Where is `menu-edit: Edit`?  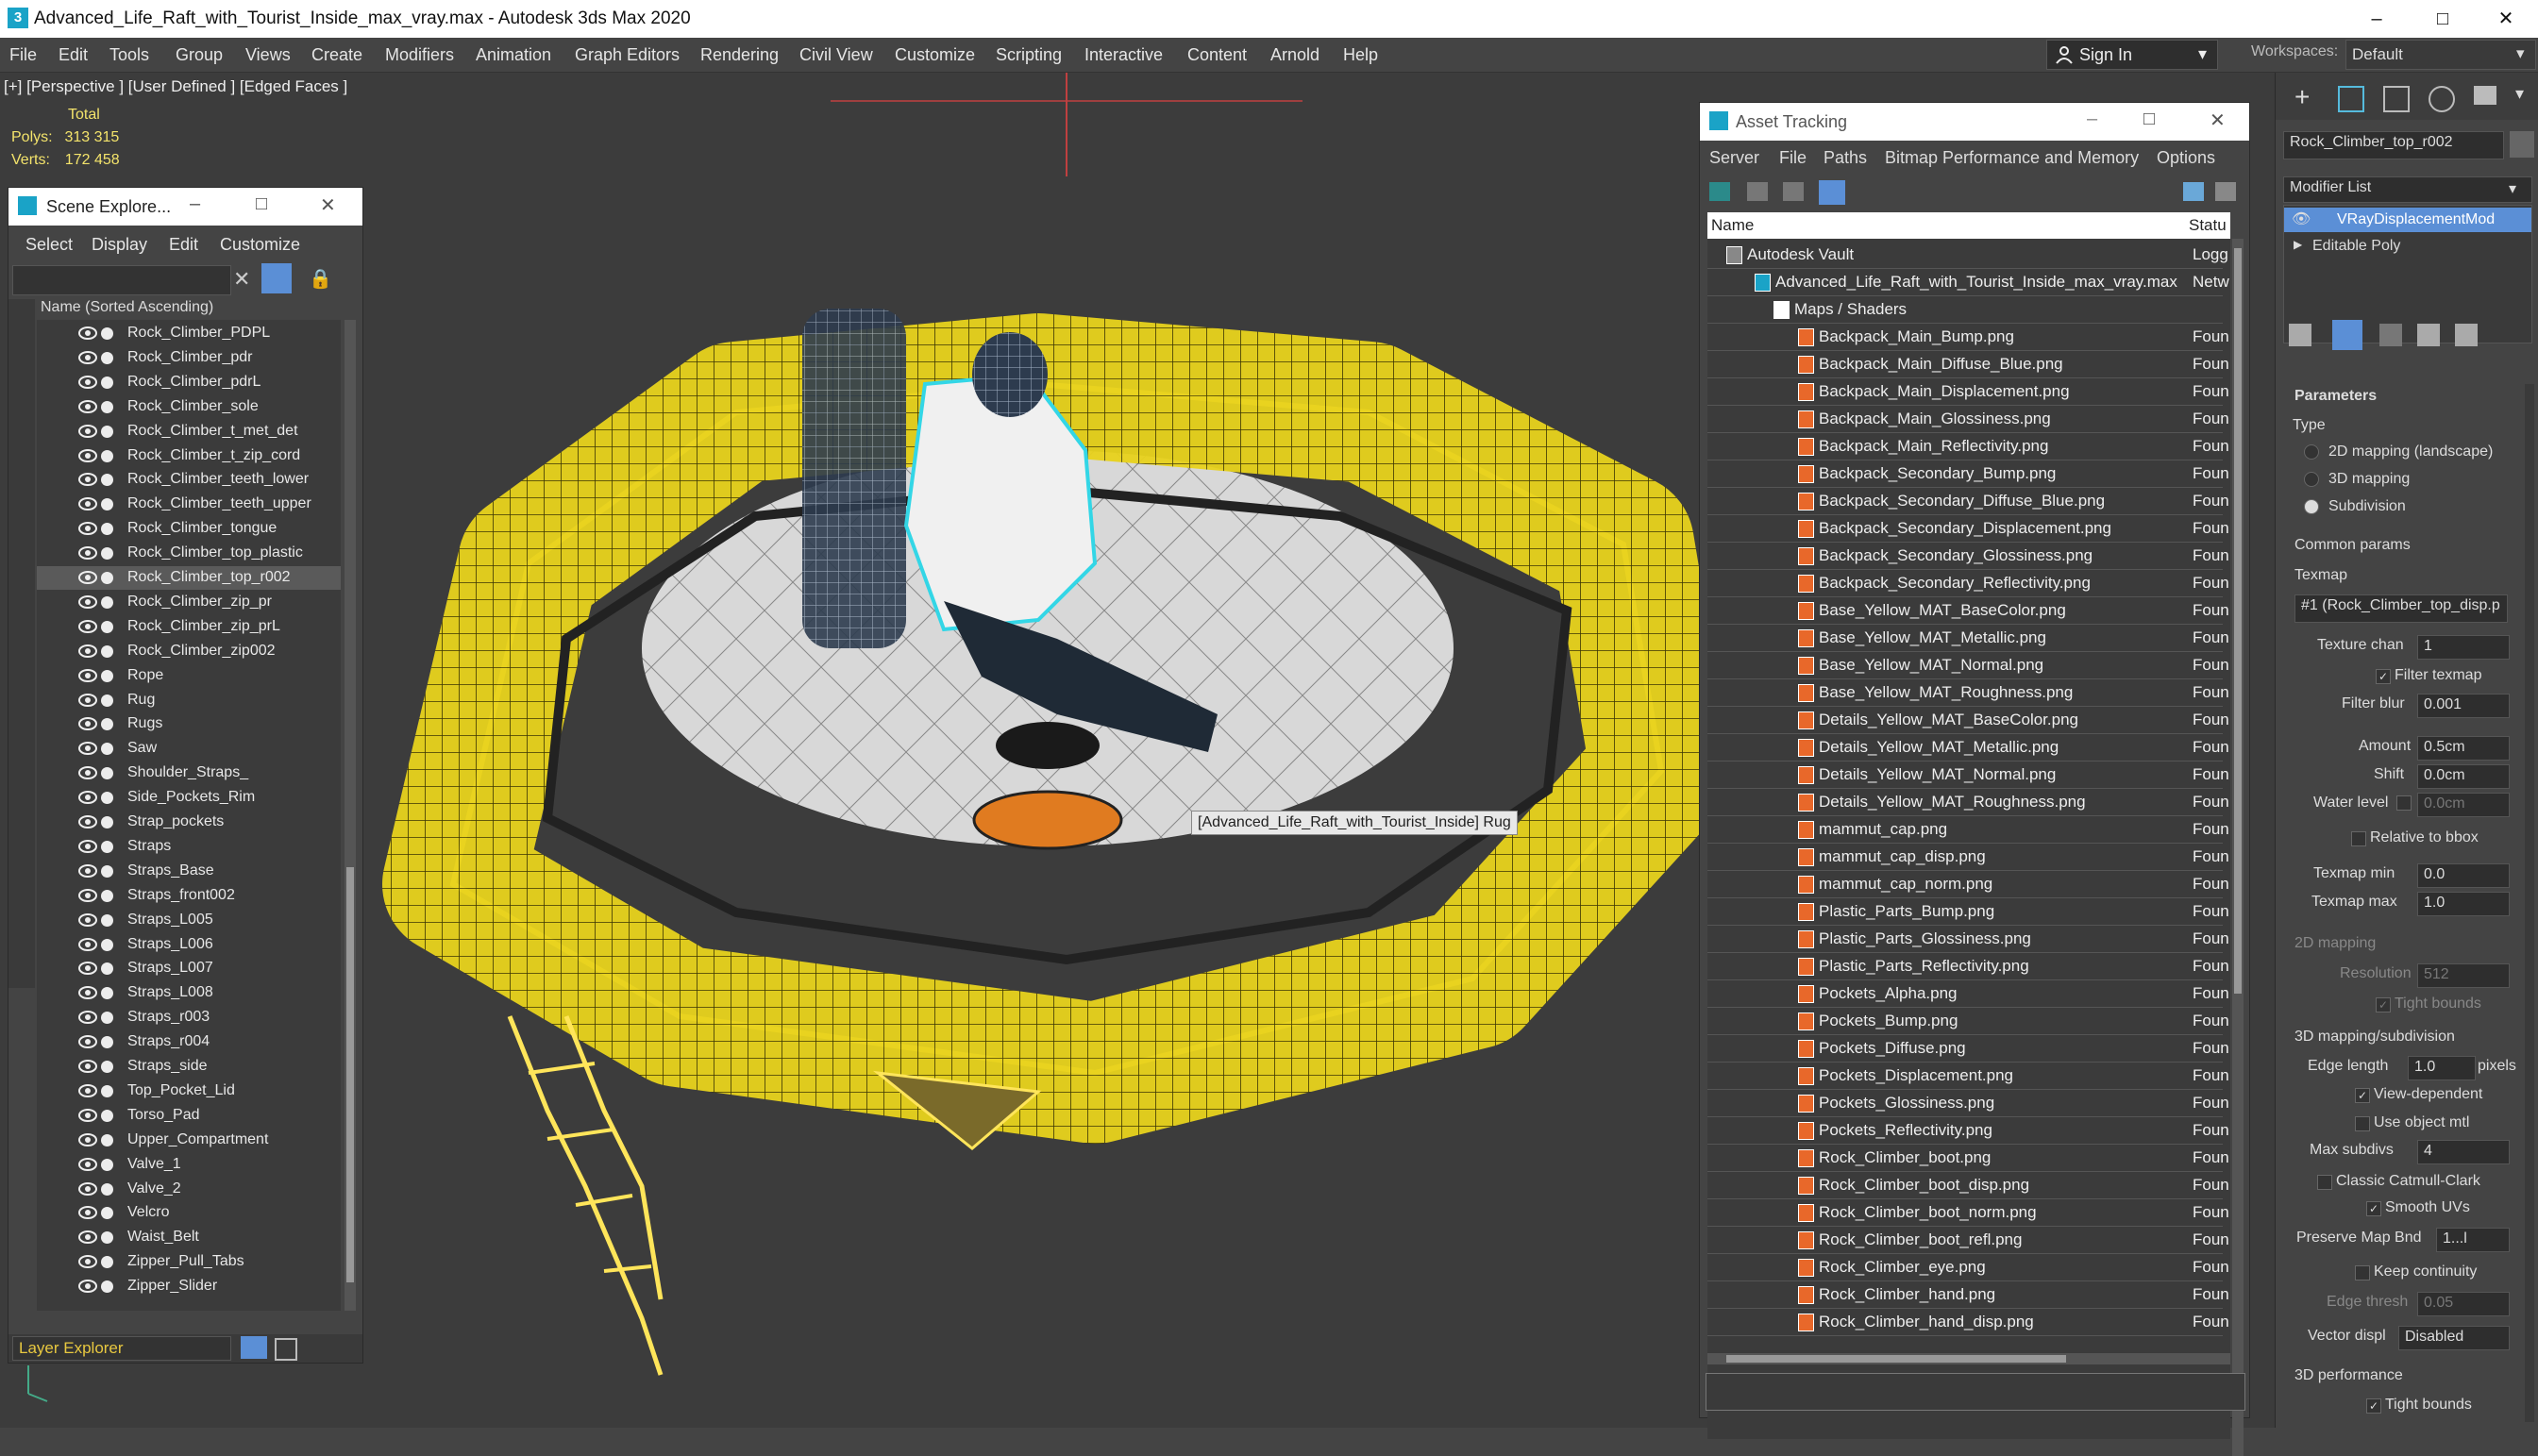 menu-edit: Edit is located at coordinates (73, 55).